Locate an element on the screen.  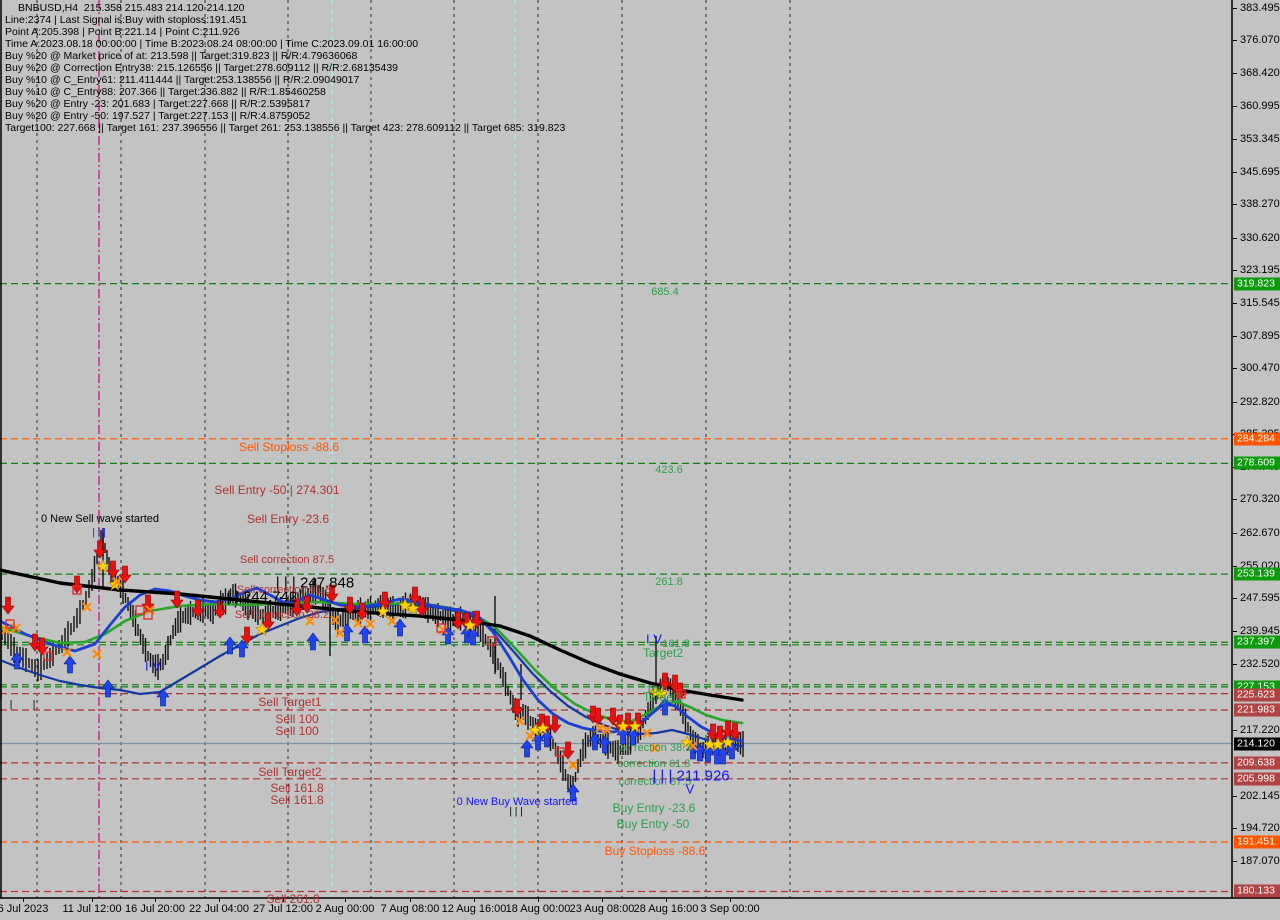
time-label: 2 Aug 00:00 is located at coordinates (345, 909).